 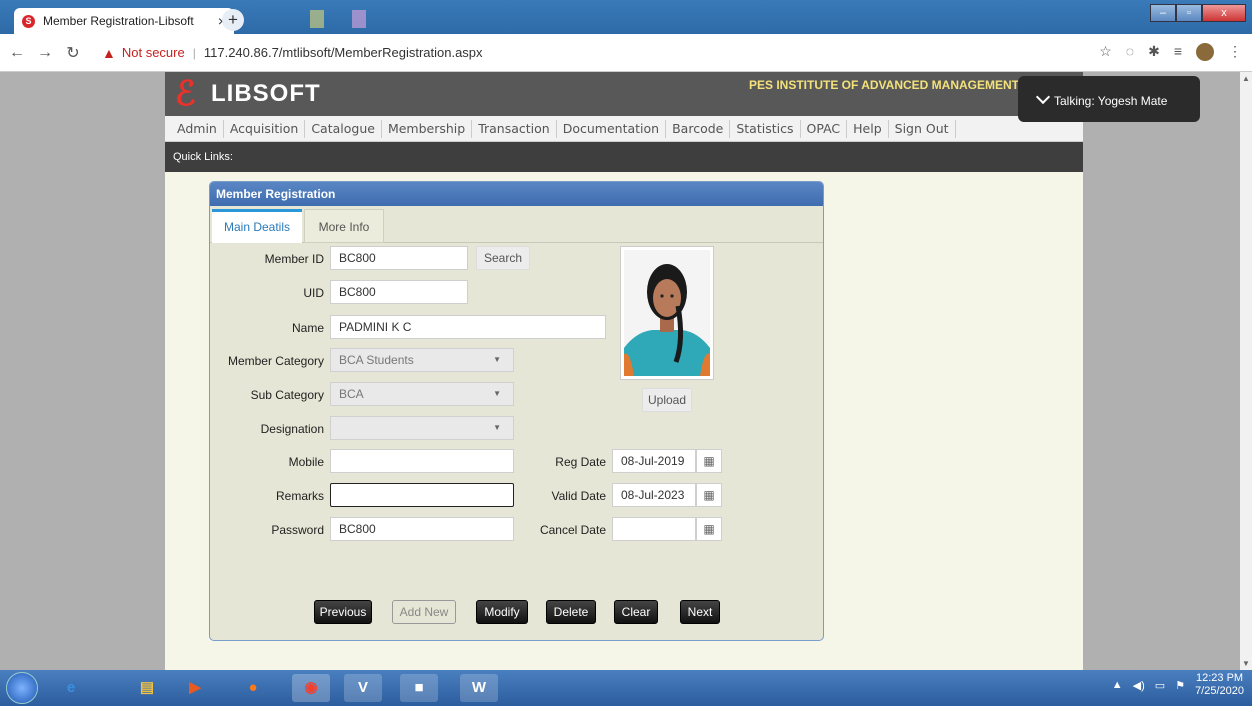 What do you see at coordinates (1219, 678) in the screenshot?
I see `clock-time: 12:23 PM` at bounding box center [1219, 678].